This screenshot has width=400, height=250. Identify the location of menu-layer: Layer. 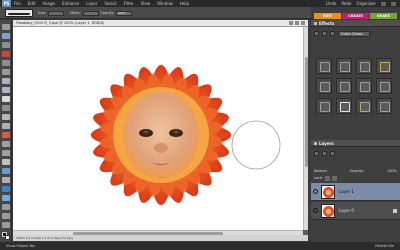
(91, 3).